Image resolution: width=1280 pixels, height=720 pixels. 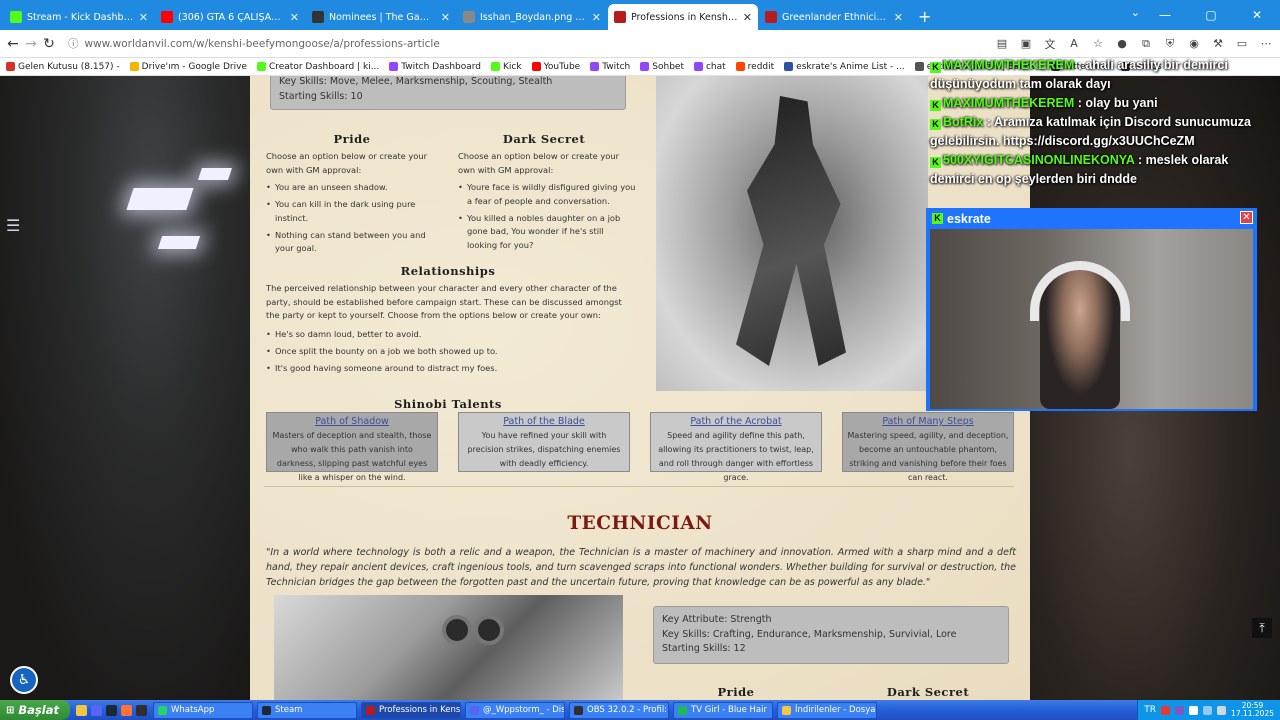 I want to click on shinobi-figure, so click(x=791, y=231).